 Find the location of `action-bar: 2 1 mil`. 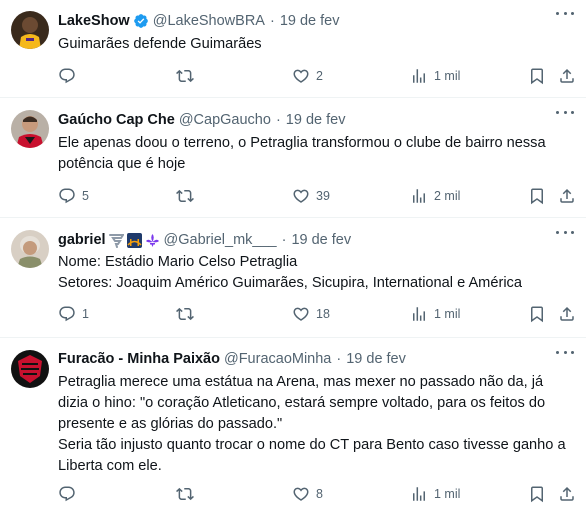

action-bar: 2 1 mil is located at coordinates (318, 76).